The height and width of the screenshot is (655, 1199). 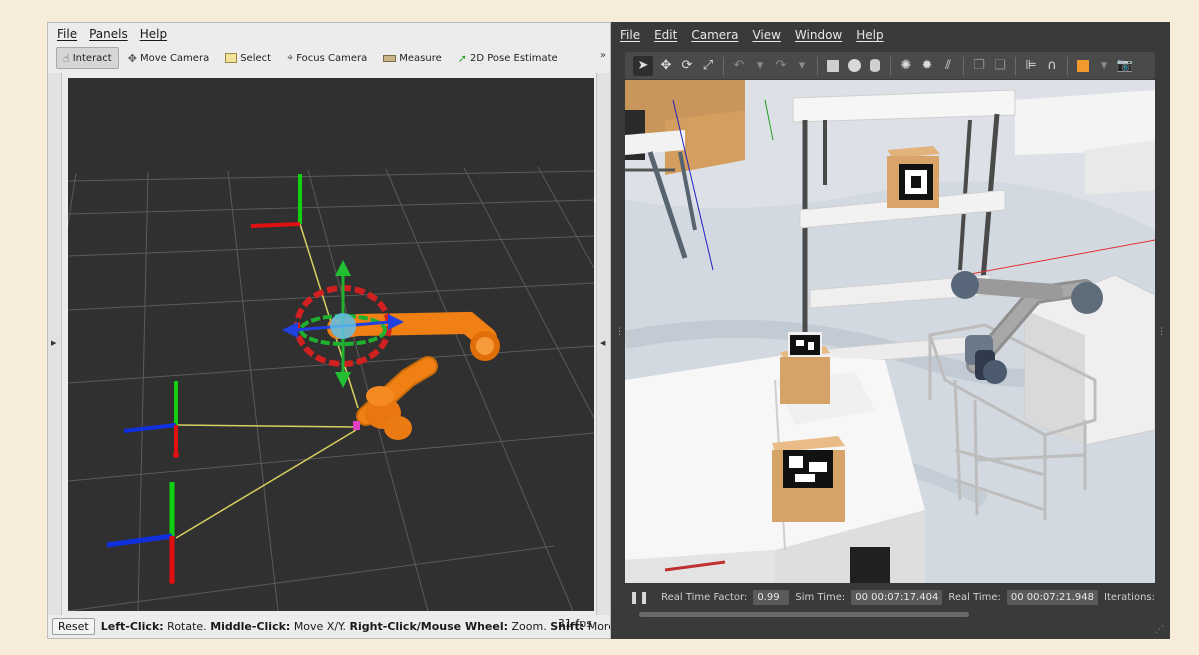 I want to click on tf-frame-mid, so click(x=151, y=419).